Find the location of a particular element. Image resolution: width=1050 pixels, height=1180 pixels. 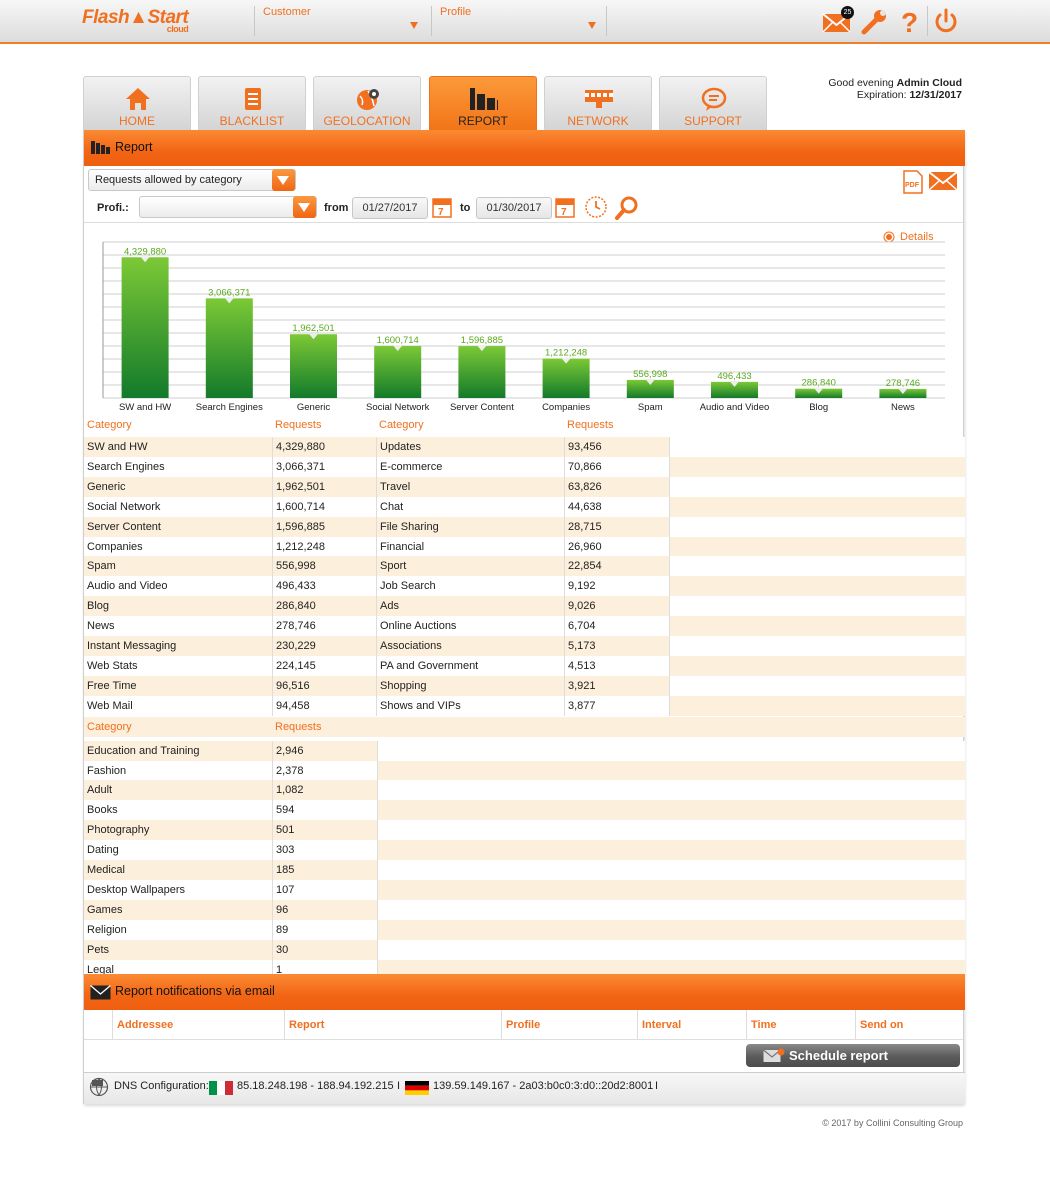

question-icon: ? is located at coordinates (909, 22).